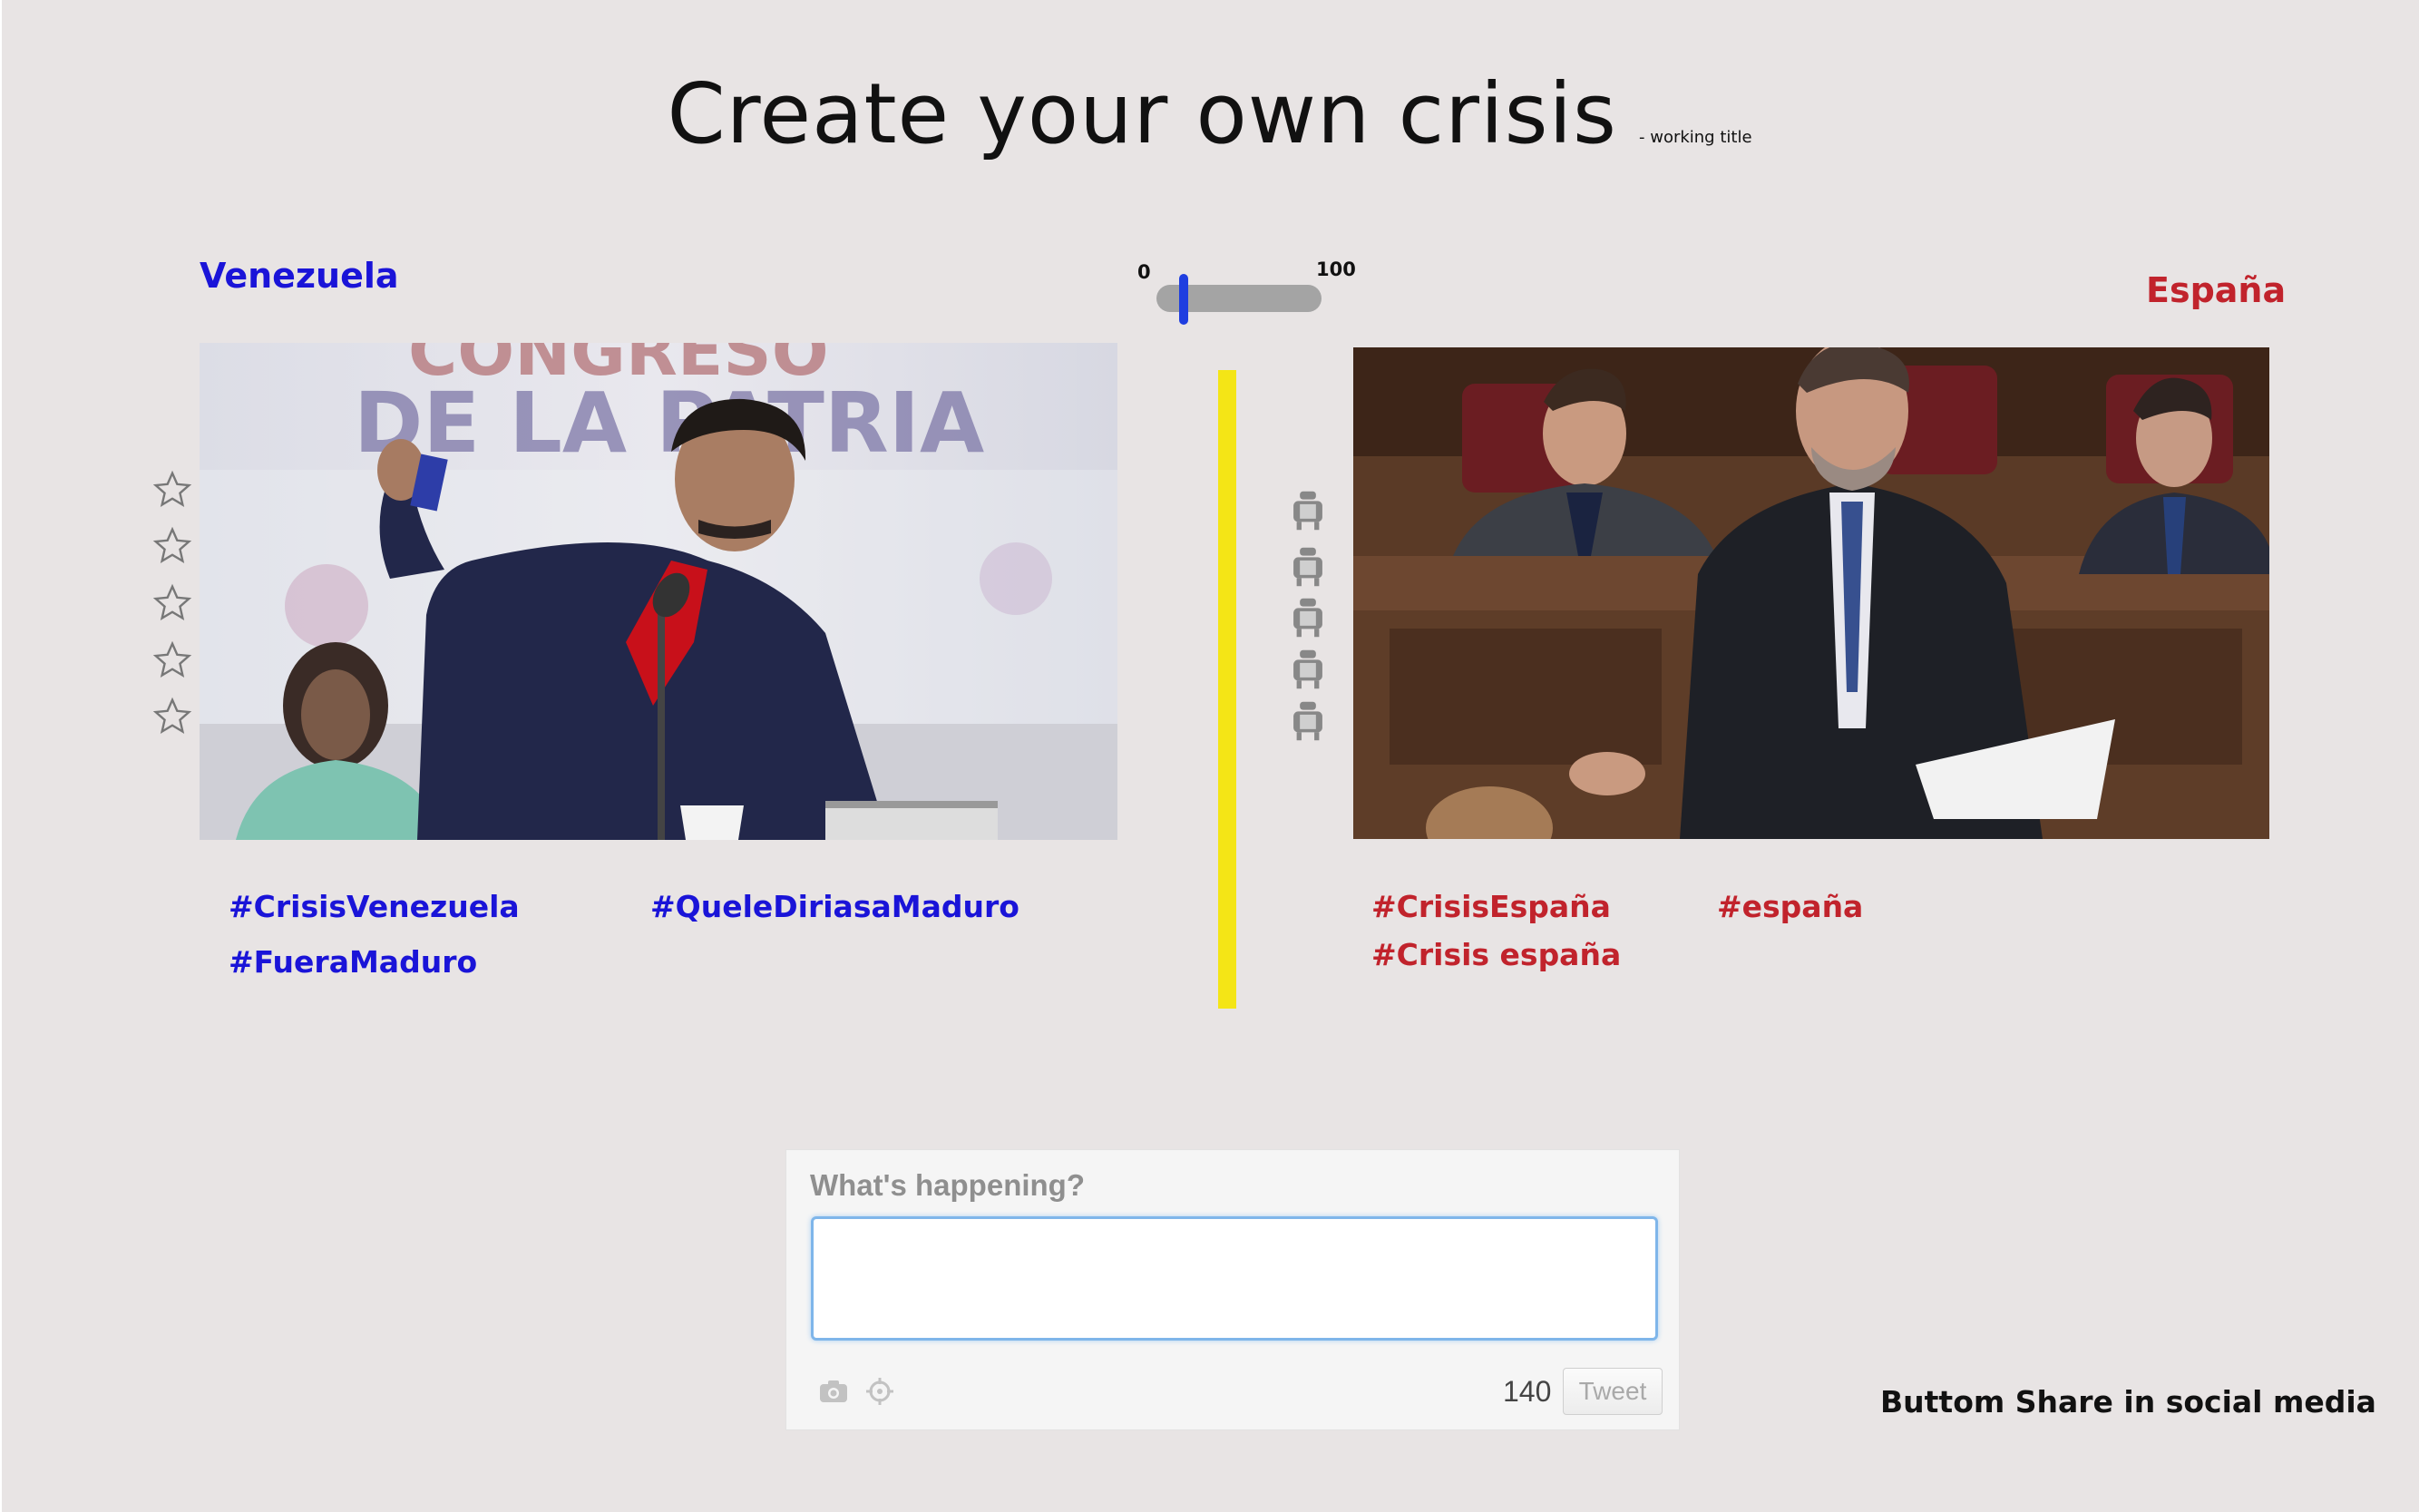 This screenshot has width=2419, height=1512. Describe the element at coordinates (834, 1391) in the screenshot. I see `camera-icon` at that location.